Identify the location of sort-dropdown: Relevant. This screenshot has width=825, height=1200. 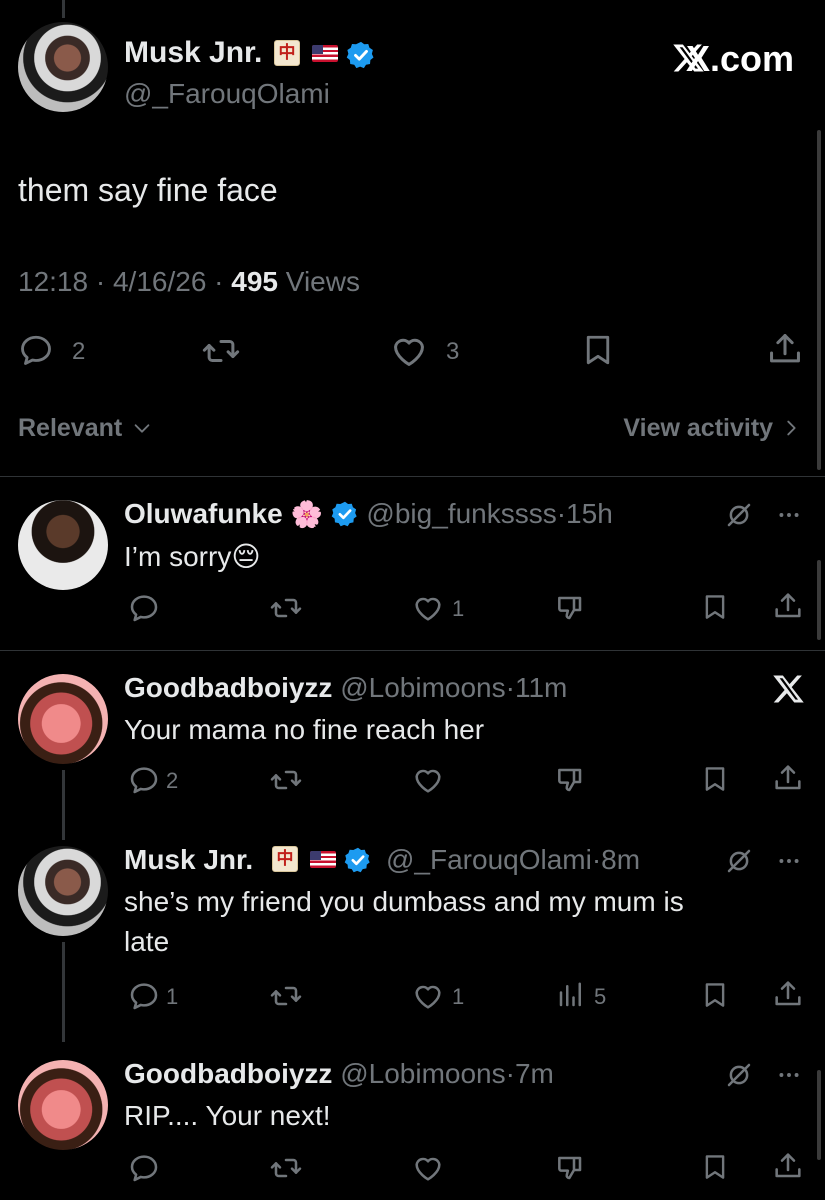
(85, 428).